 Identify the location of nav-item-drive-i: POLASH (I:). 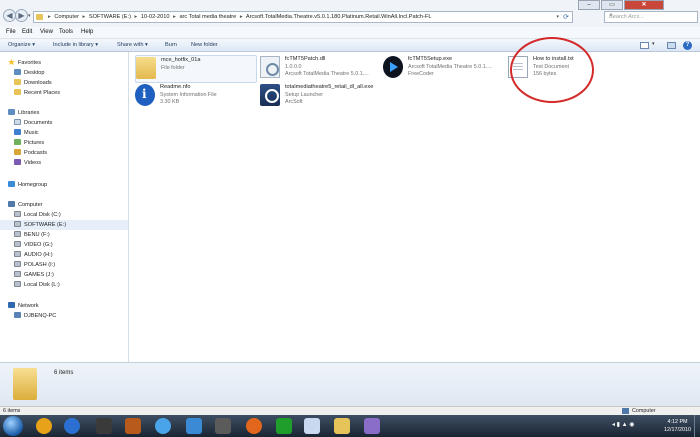
(34, 264).